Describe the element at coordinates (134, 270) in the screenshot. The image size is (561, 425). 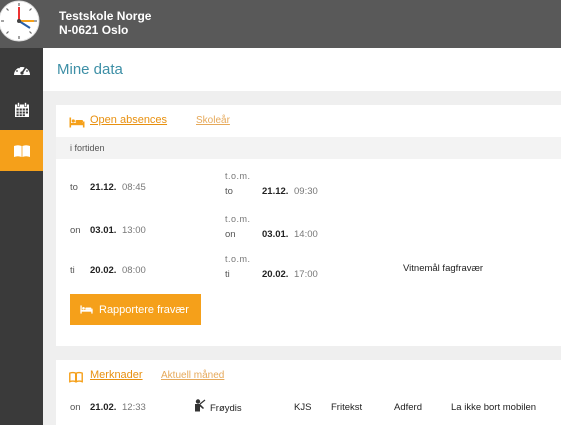
I see `from-time: 08:00` at that location.